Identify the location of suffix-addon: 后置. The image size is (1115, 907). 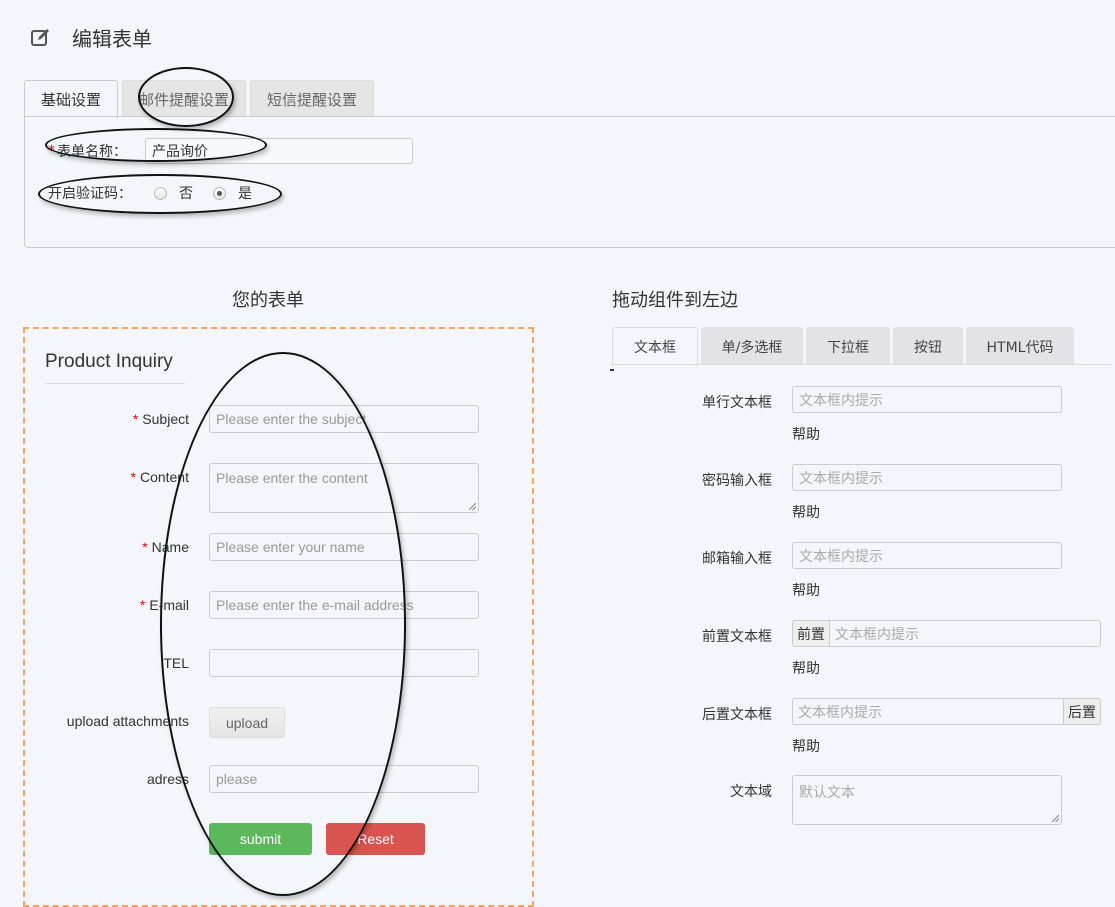
(1081, 711).